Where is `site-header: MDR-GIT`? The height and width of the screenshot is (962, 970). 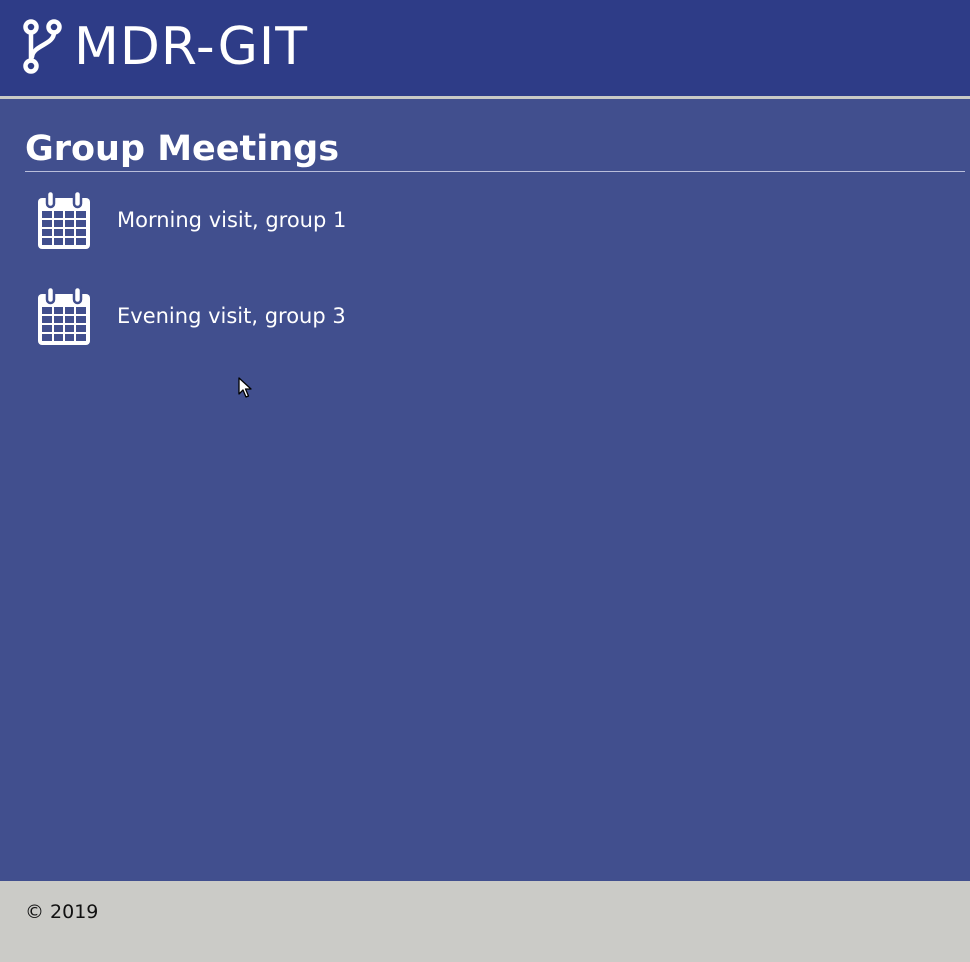 site-header: MDR-GIT is located at coordinates (485, 49).